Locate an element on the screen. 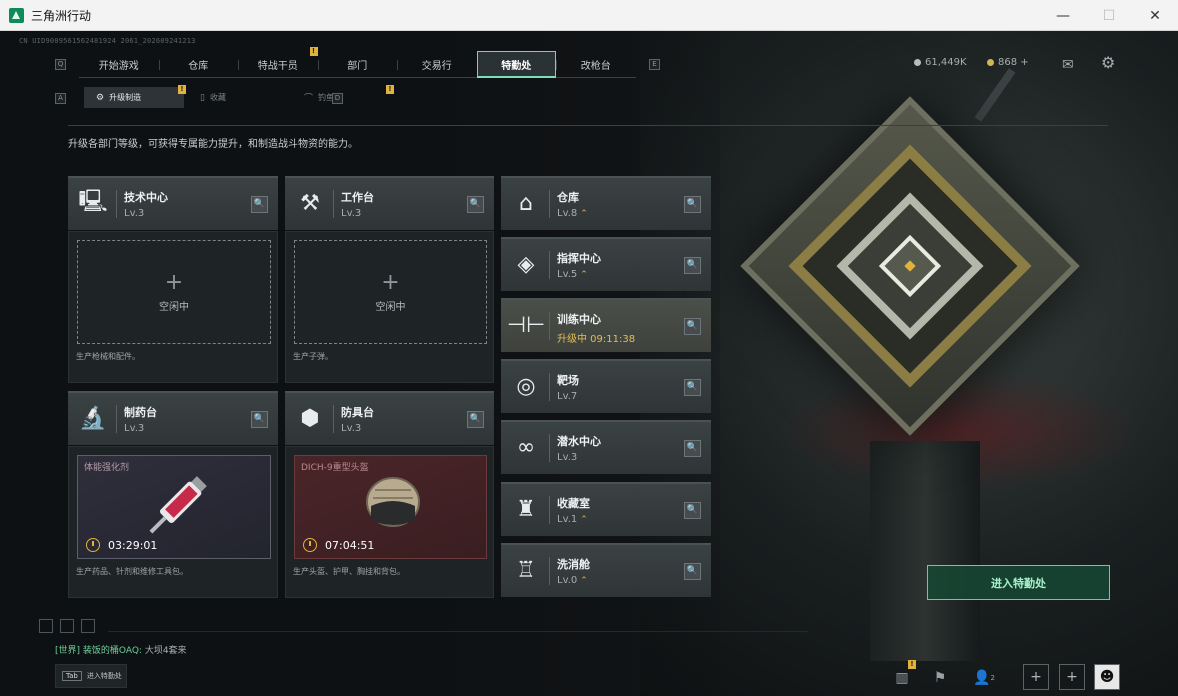 The height and width of the screenshot is (696, 1178). facility-level: Lv.0 ⌃ is located at coordinates (572, 580).